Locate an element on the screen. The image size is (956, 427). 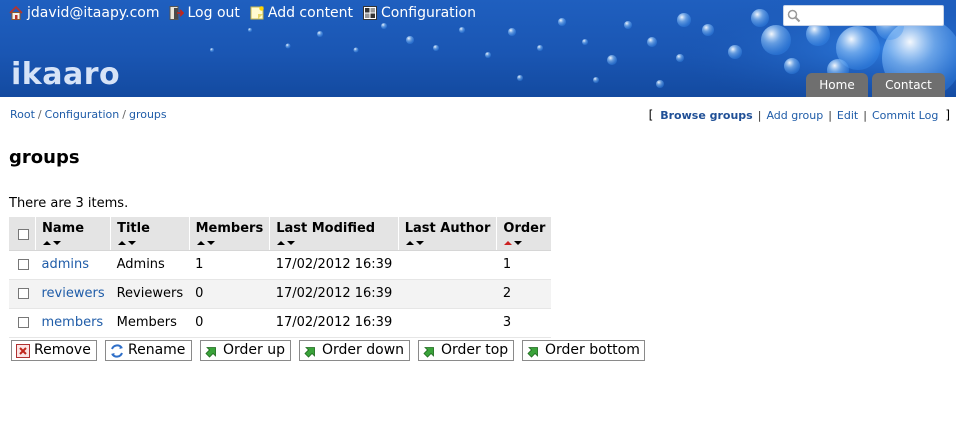
remove-button: Remove is located at coordinates (54, 350).